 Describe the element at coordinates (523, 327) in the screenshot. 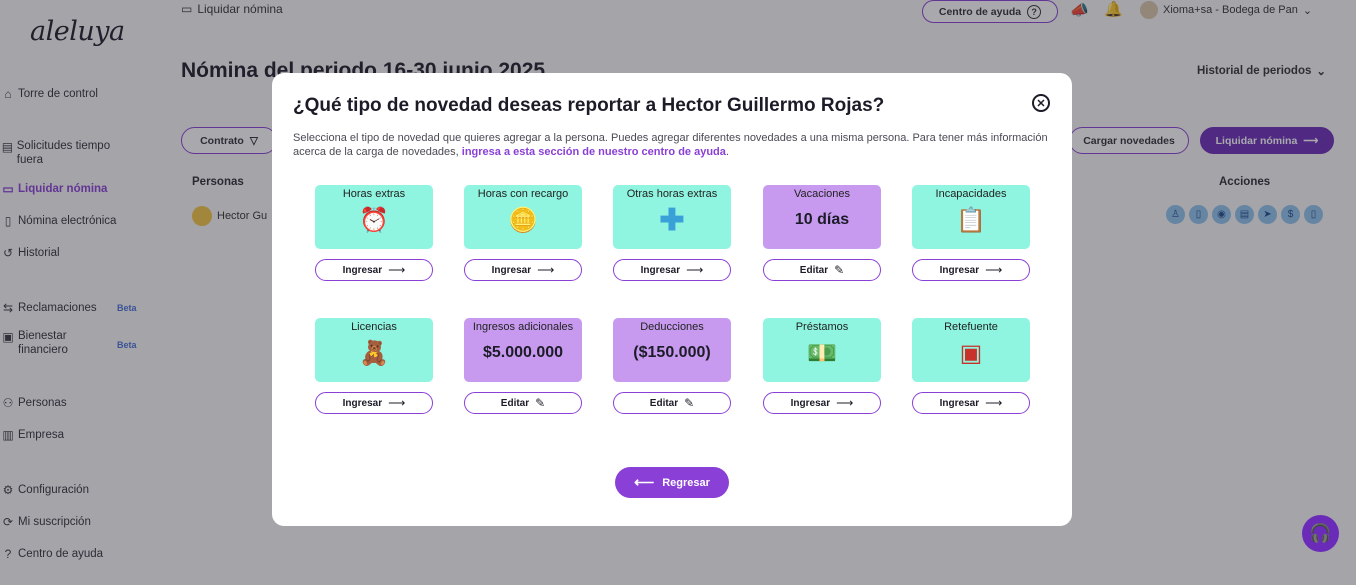

I see `card-label: Ingresos adicionales` at that location.